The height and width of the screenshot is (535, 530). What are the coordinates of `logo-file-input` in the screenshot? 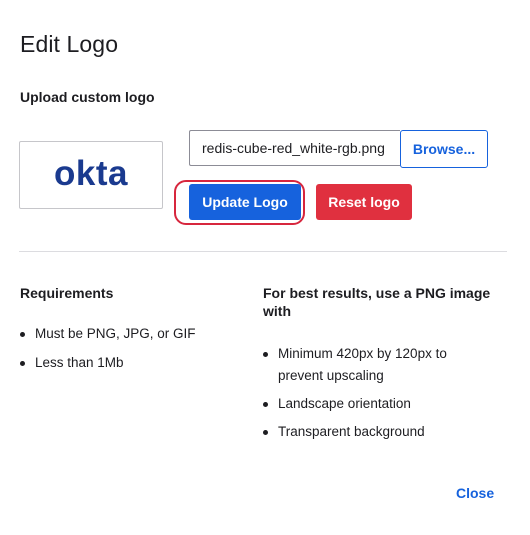 It's located at (294, 148).